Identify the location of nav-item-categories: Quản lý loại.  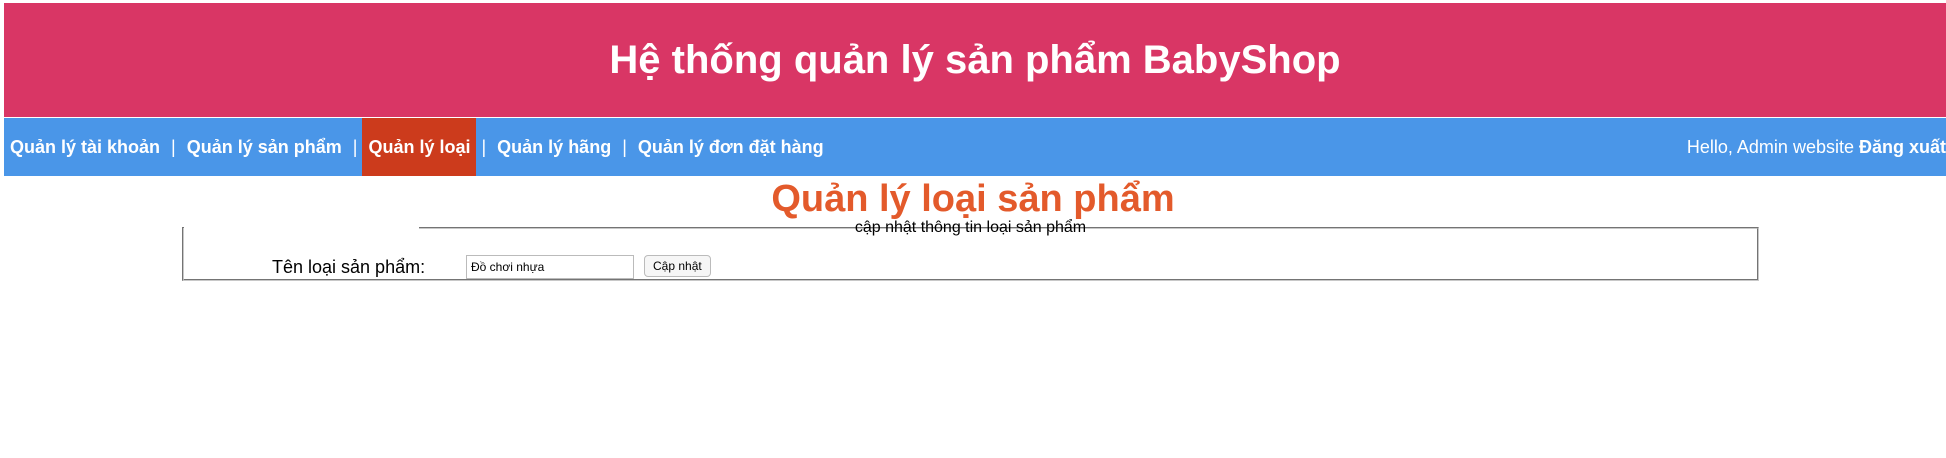
(419, 147).